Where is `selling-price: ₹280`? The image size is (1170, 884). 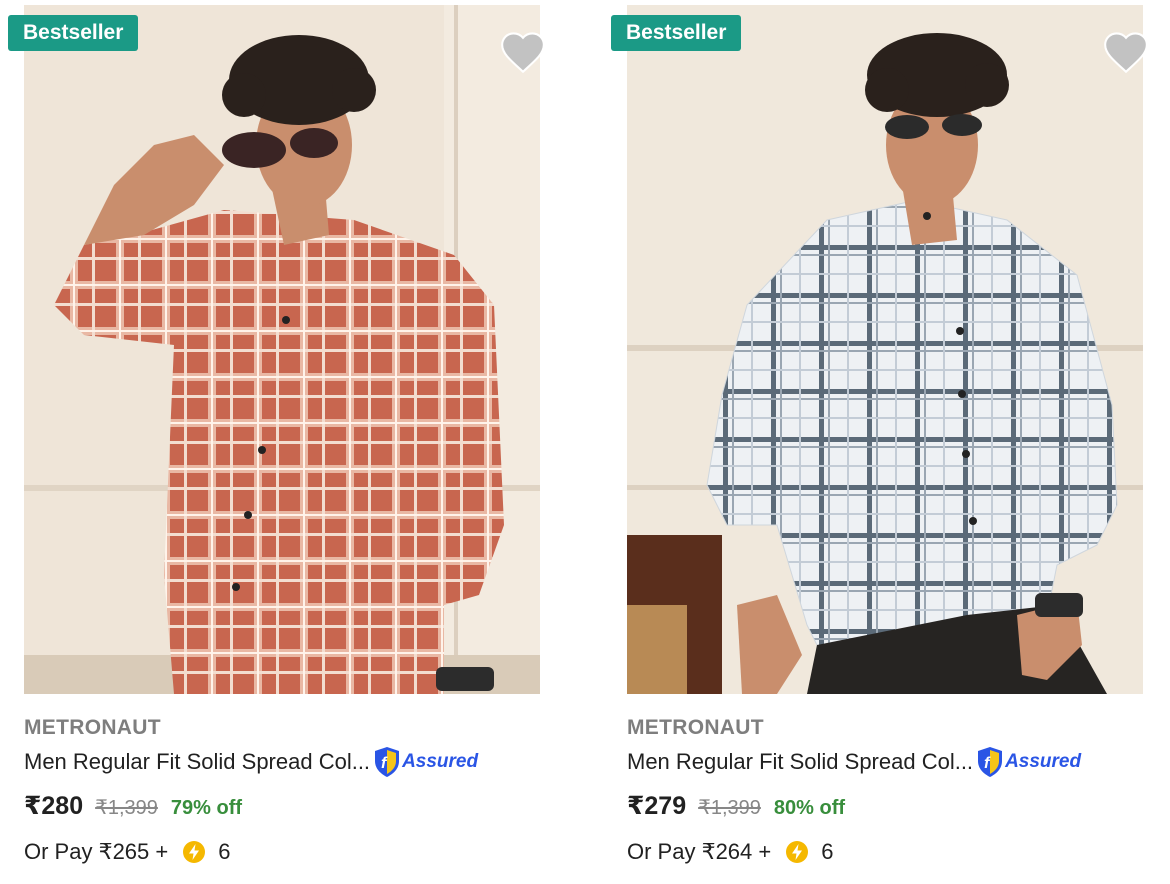 selling-price: ₹280 is located at coordinates (54, 806).